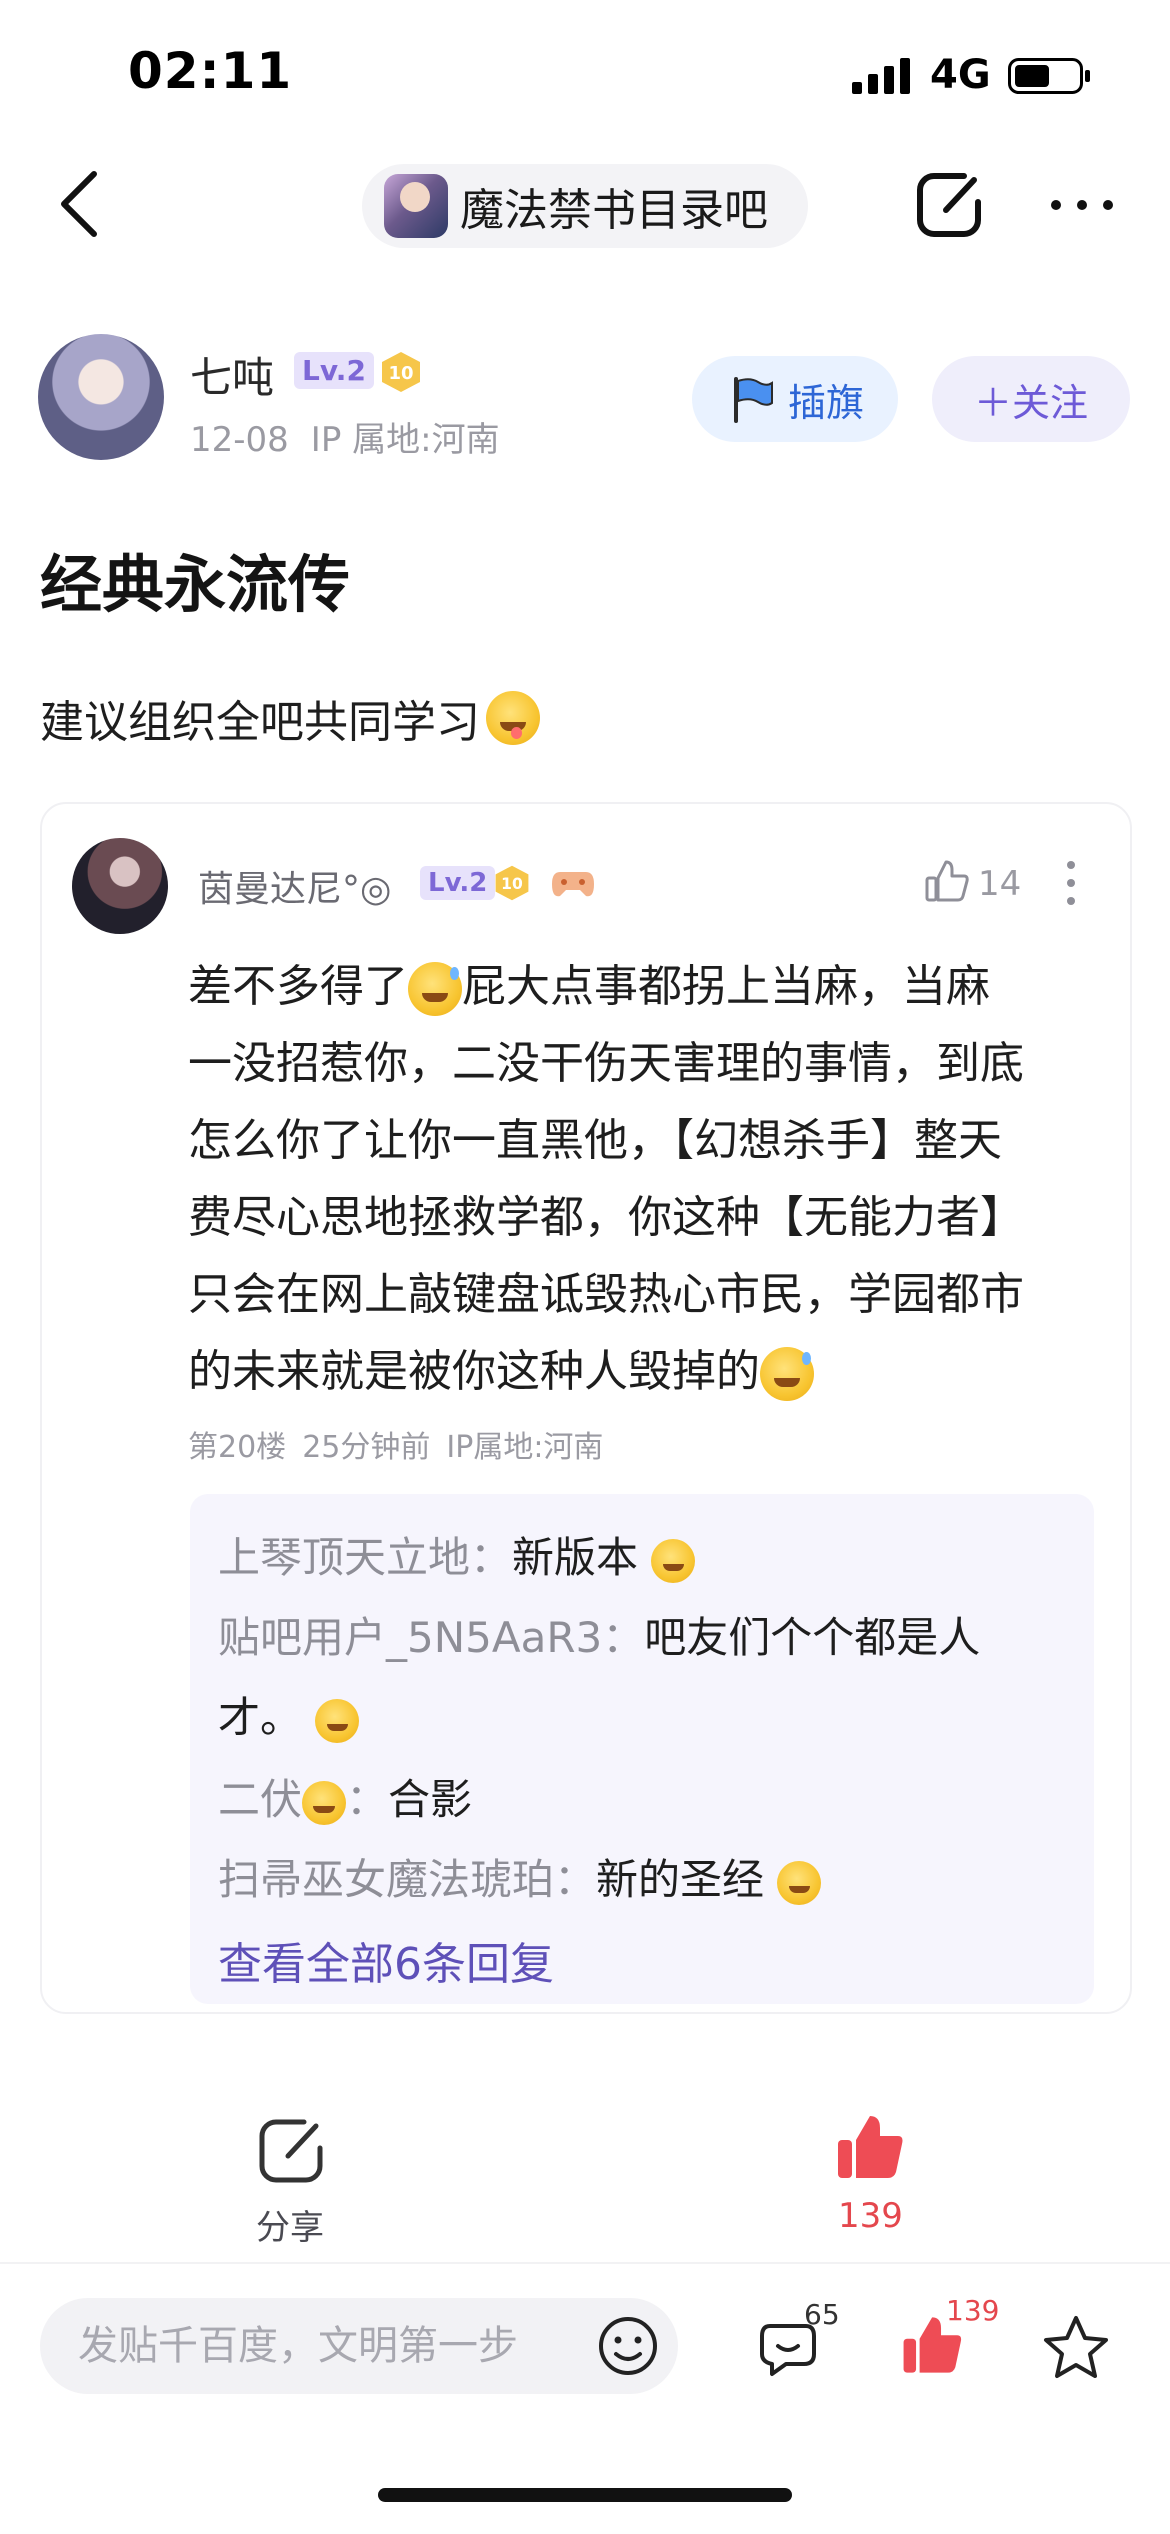  I want to click on comment-time: 25分钟前, so click(366, 1447).